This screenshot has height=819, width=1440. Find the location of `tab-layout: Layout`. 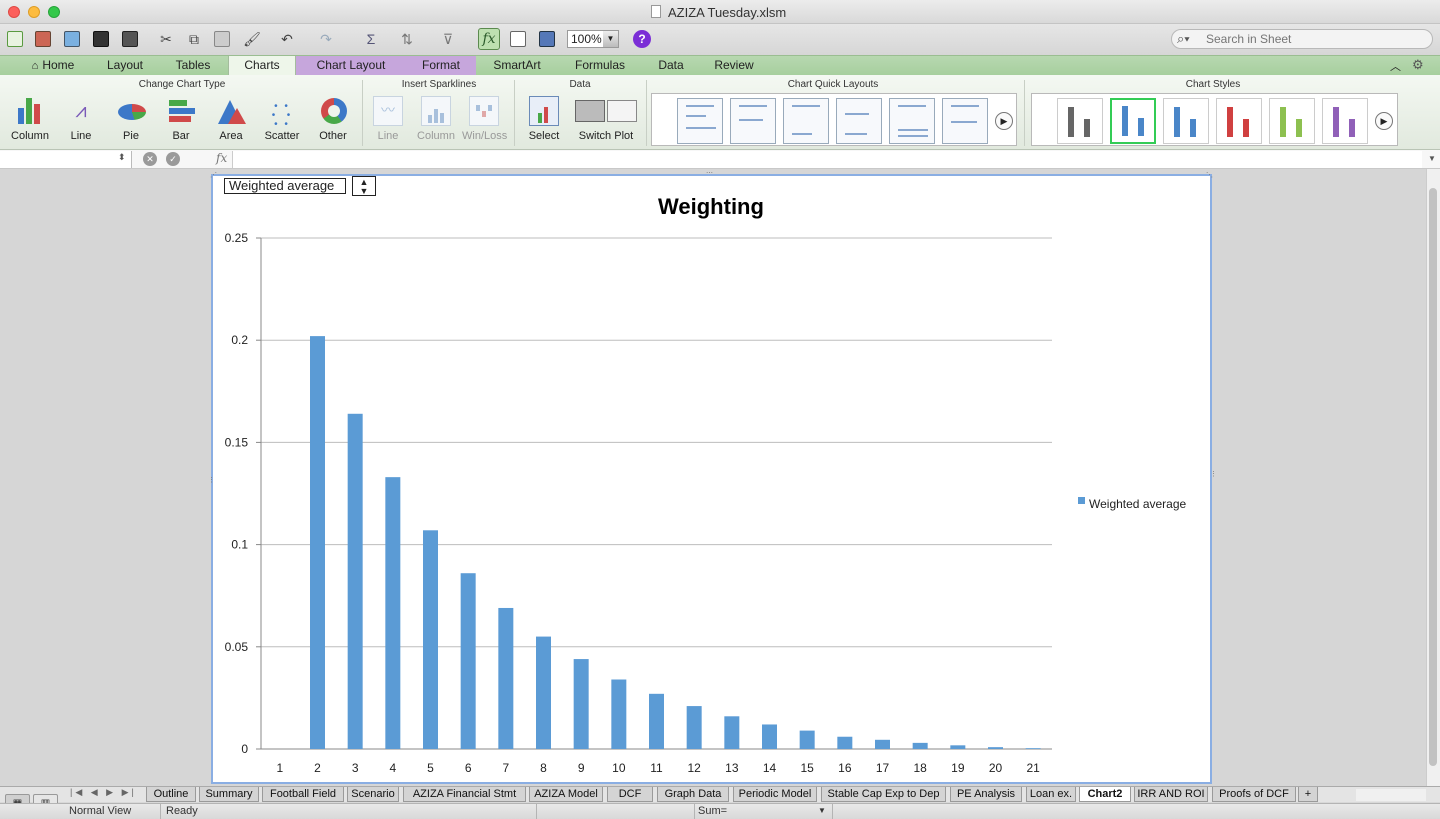

tab-layout: Layout is located at coordinates (125, 66).